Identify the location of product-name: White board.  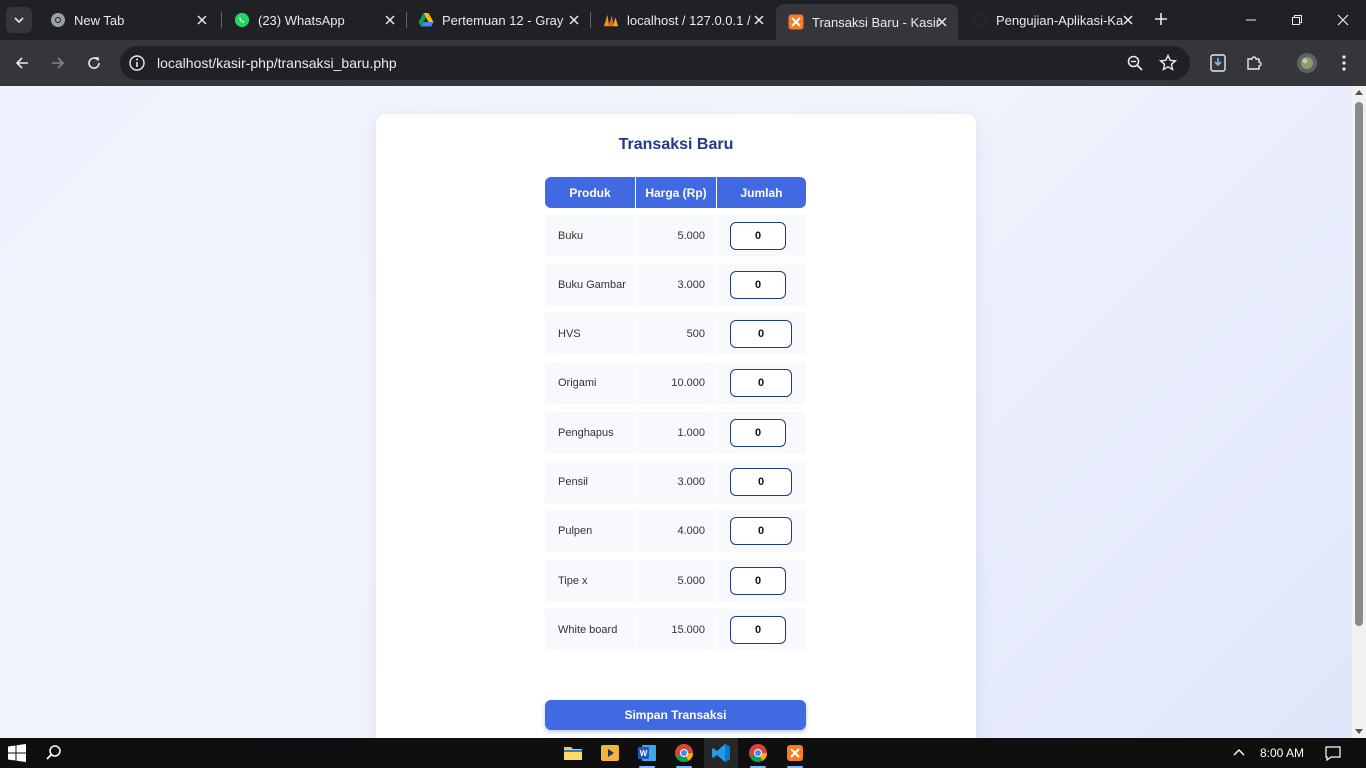
(590, 630).